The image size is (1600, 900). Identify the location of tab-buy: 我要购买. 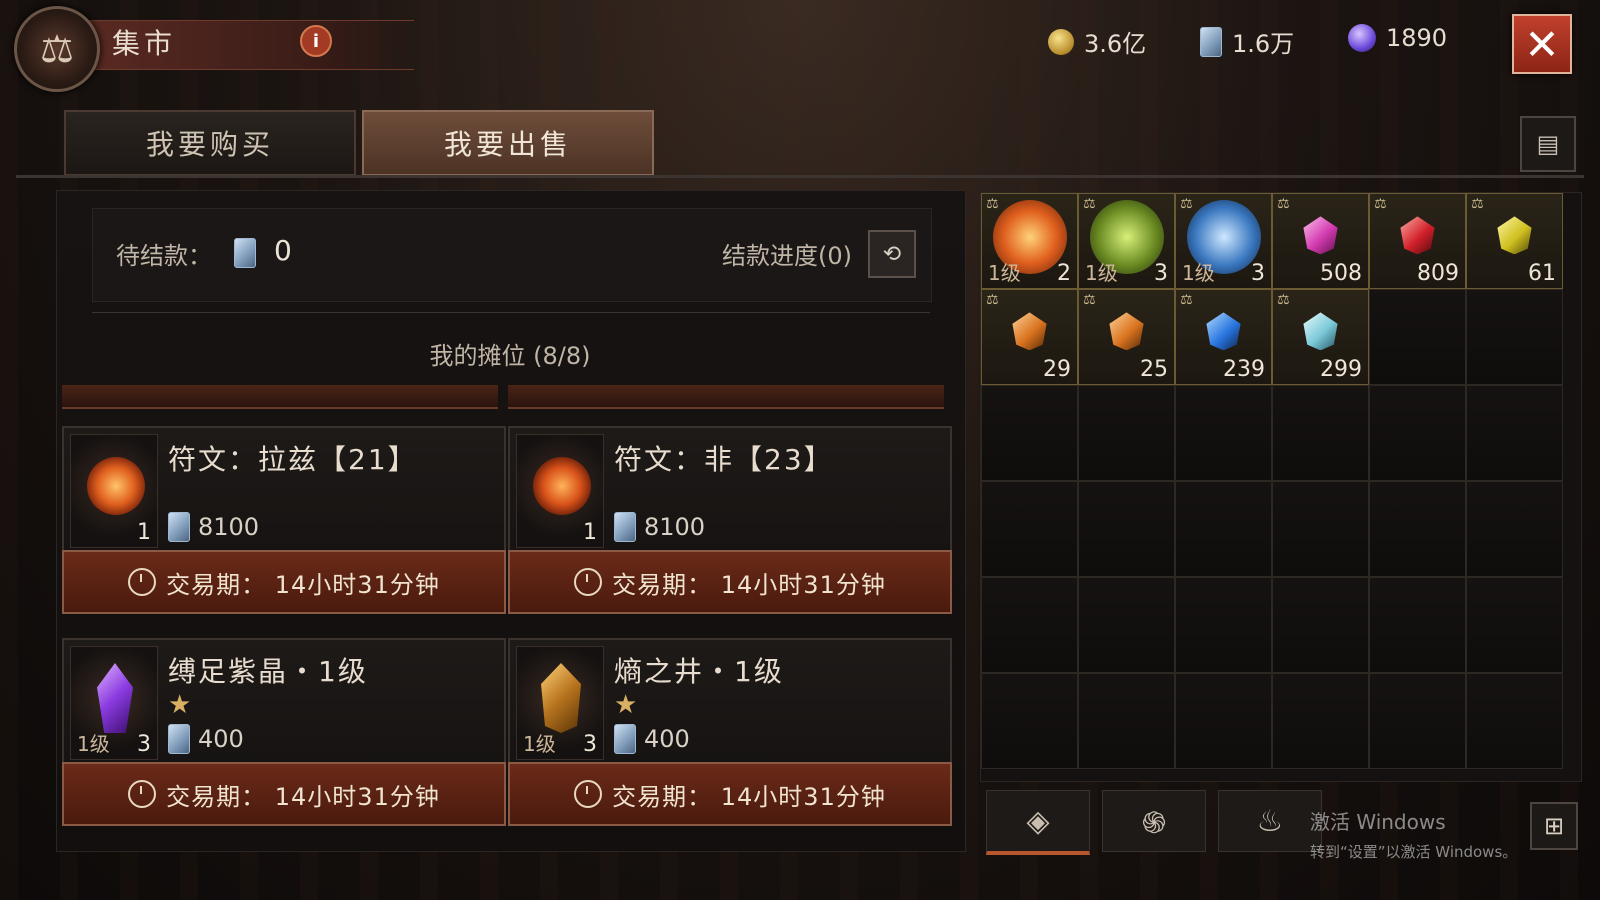
(210, 143).